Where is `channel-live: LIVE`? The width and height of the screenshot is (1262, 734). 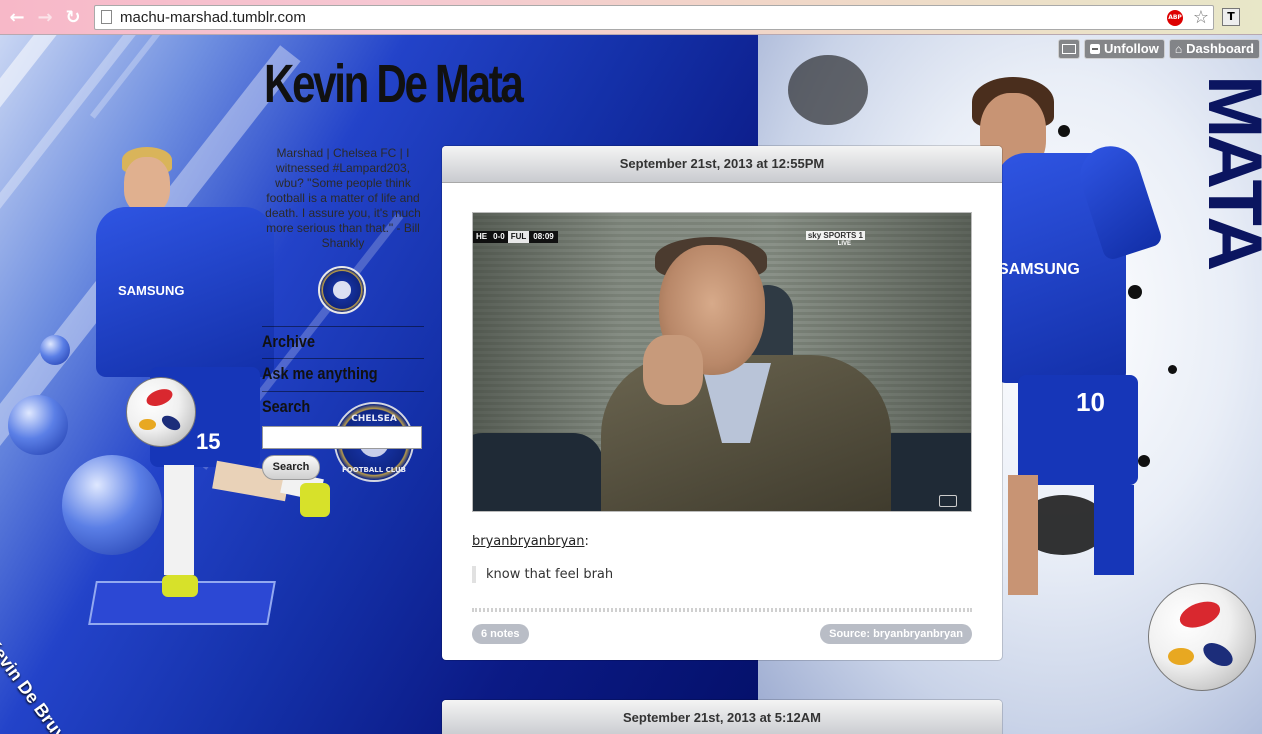 channel-live: LIVE is located at coordinates (844, 244).